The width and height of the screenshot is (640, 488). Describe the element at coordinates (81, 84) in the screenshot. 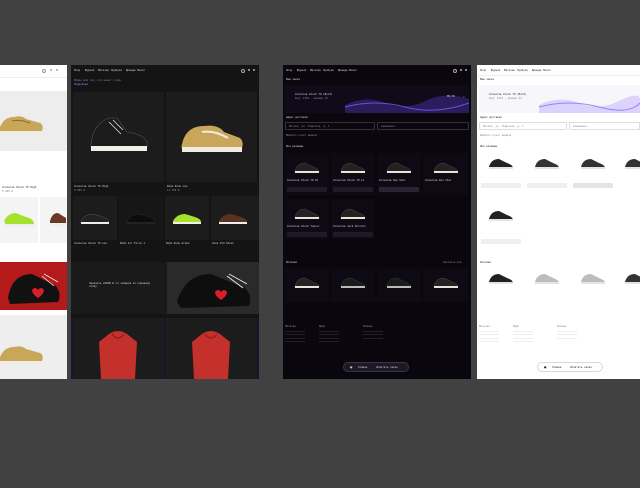

I see `headline-link: Подробнее` at that location.